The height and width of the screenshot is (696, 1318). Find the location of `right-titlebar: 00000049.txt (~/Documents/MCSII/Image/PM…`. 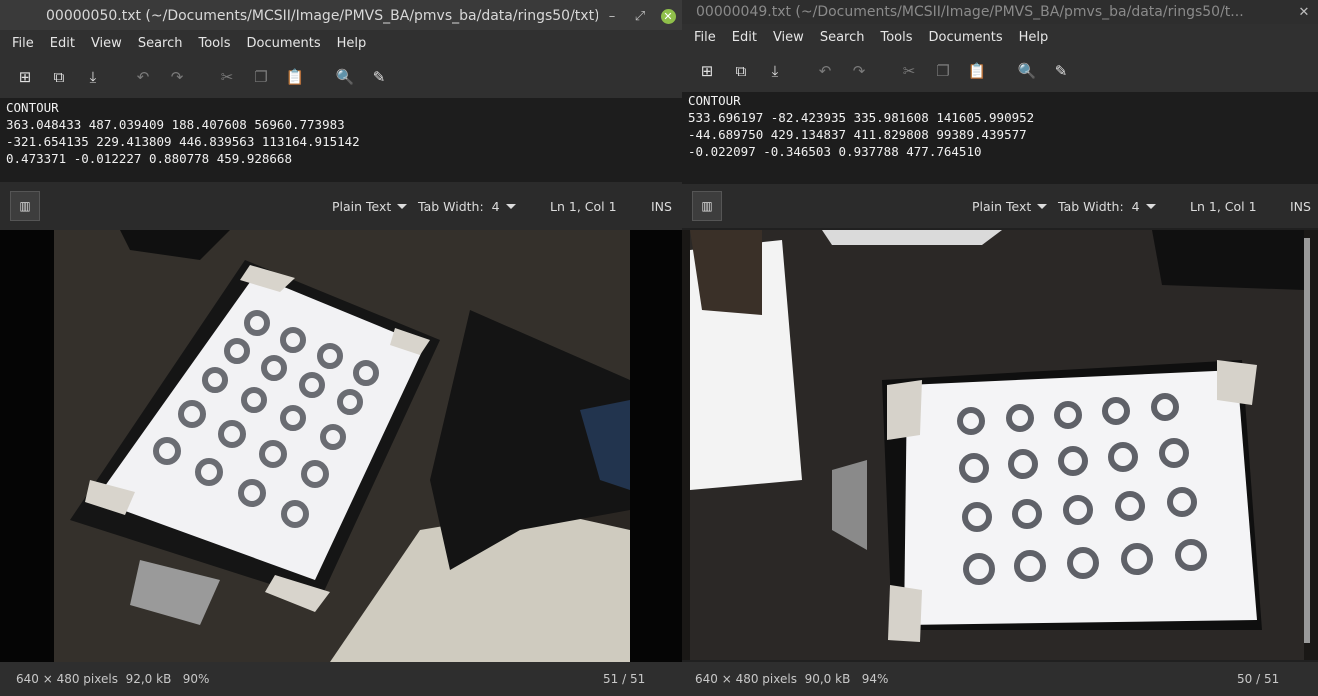

right-titlebar: 00000049.txt (~/Documents/MCSII/Image/PM… is located at coordinates (1000, 12).